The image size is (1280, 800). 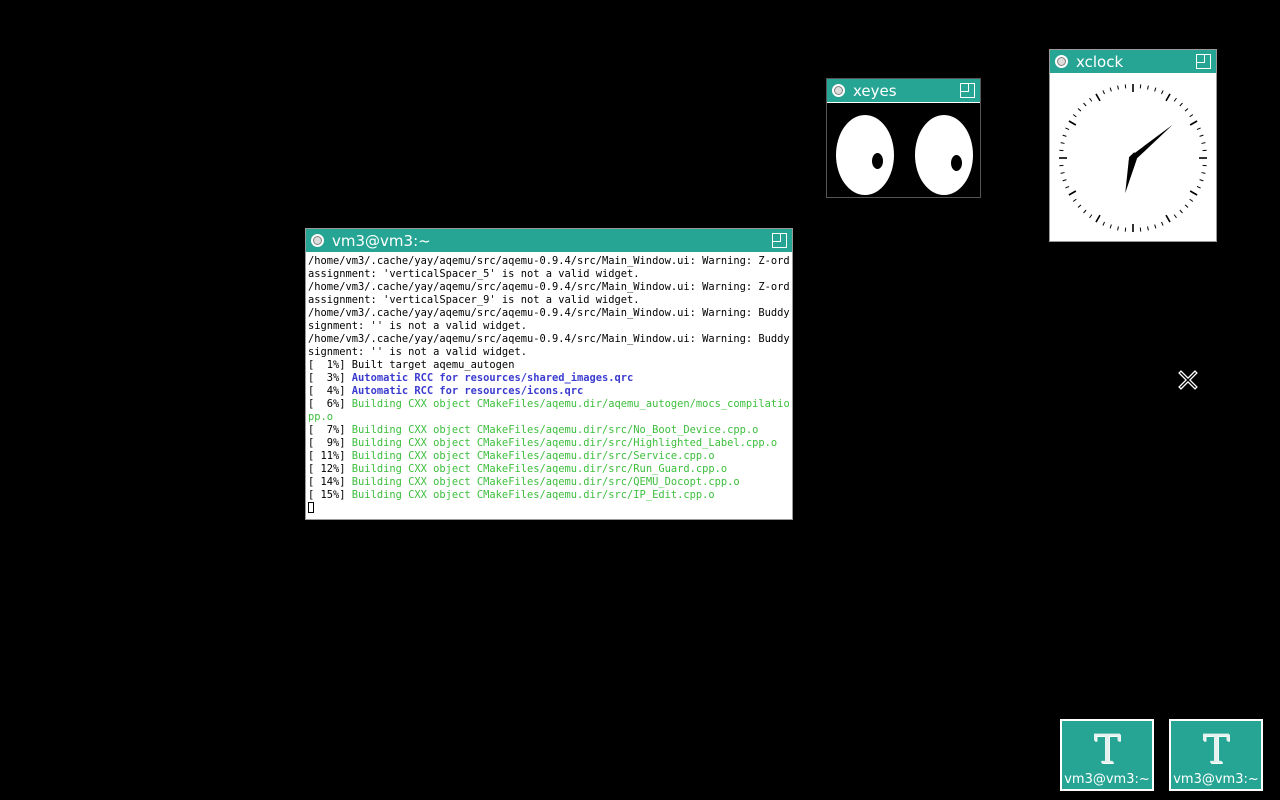 I want to click on terminal-line: signment: '' is not a valid widget., so click(x=549, y=352).